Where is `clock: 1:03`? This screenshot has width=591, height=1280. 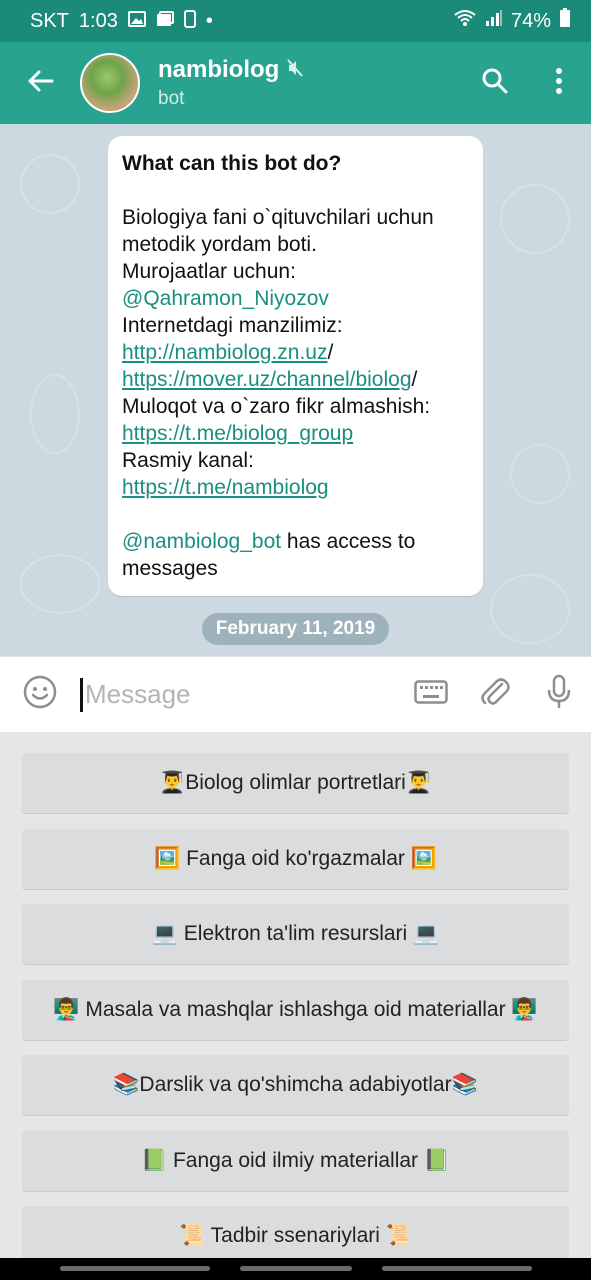 clock: 1:03 is located at coordinates (98, 20).